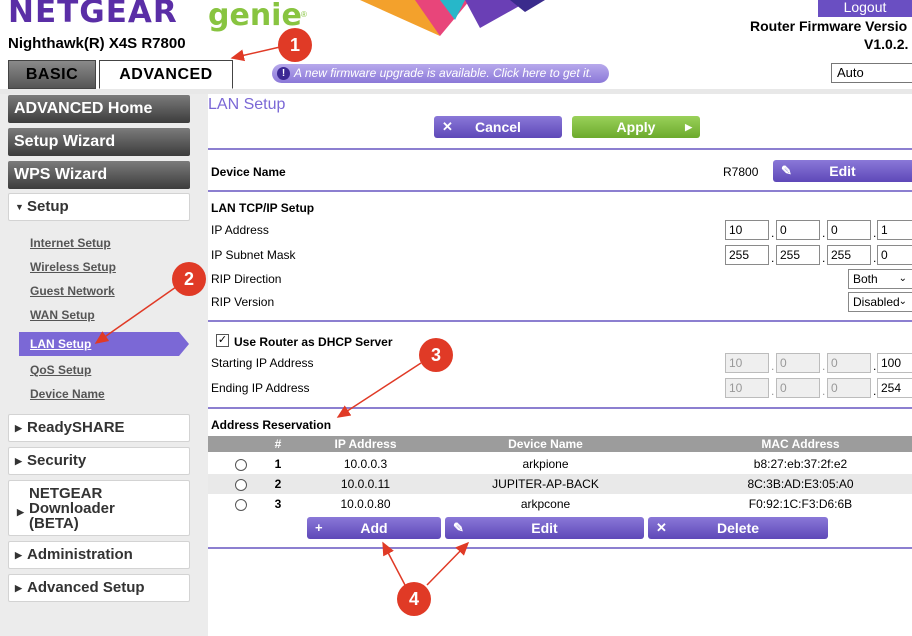 The image size is (912, 636). Describe the element at coordinates (545, 444) in the screenshot. I see `col-device-name: Device Name` at that location.